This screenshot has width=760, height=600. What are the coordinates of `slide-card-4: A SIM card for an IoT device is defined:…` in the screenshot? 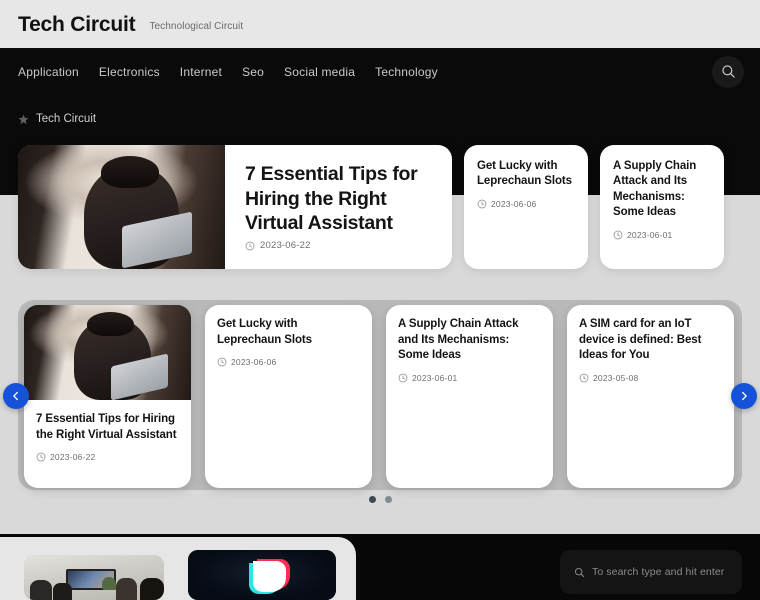 It's located at (650, 396).